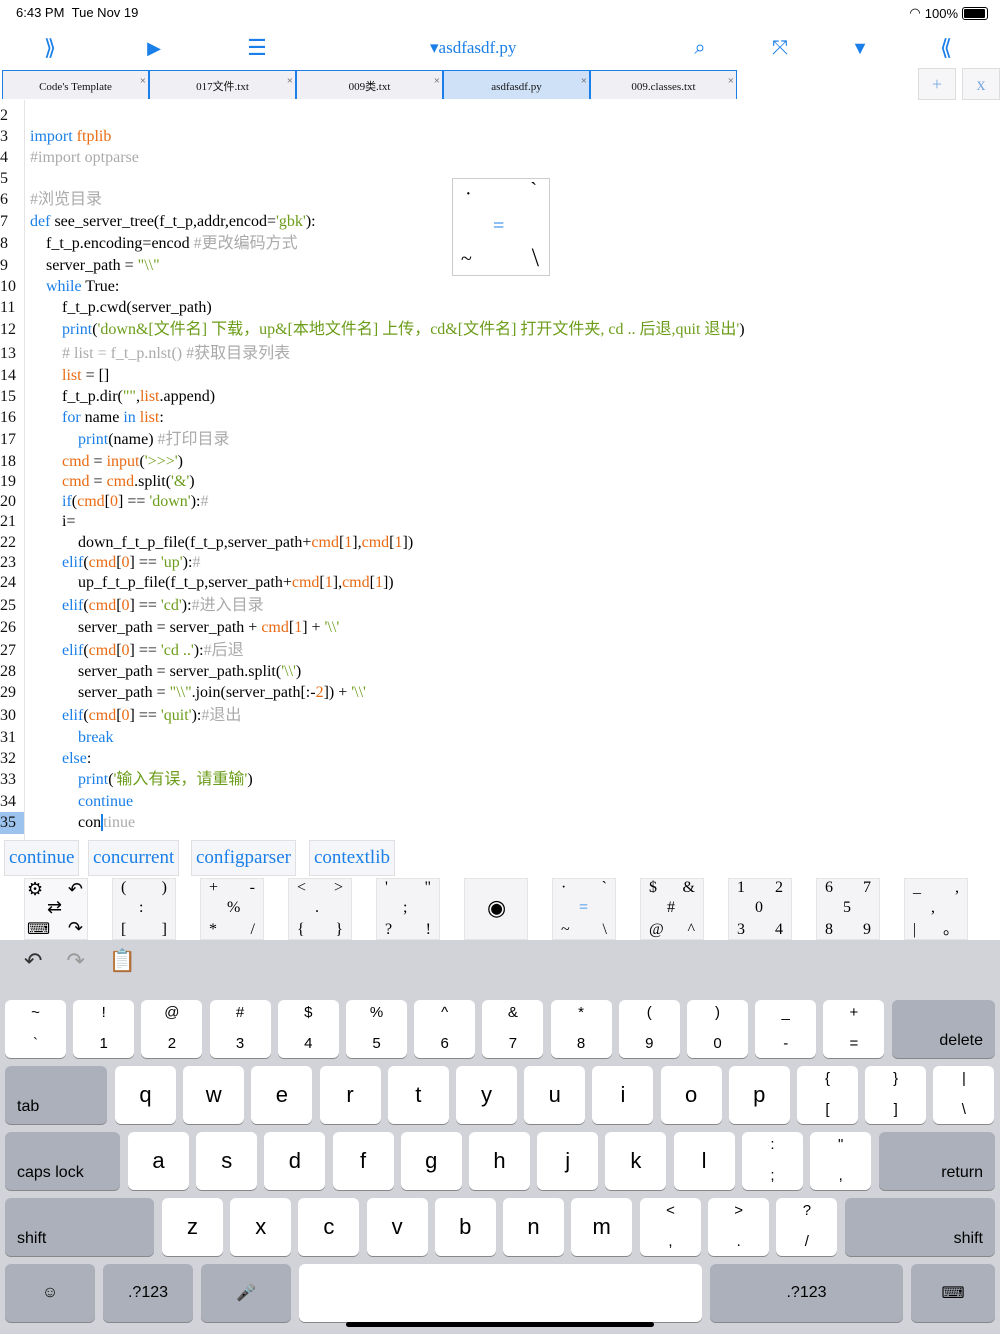  I want to click on key-h: h, so click(499, 1161).